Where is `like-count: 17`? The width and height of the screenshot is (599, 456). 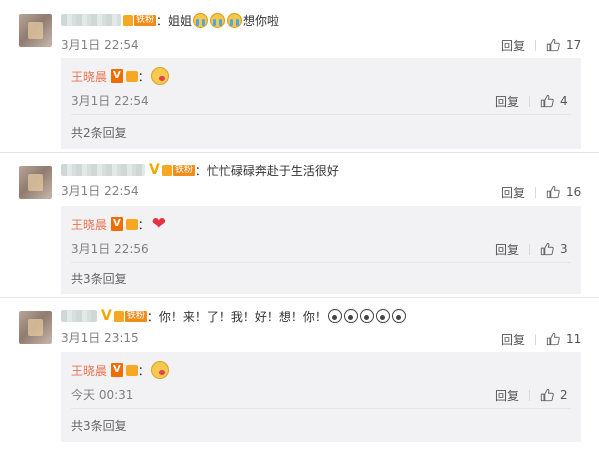
like-count: 17 is located at coordinates (574, 45).